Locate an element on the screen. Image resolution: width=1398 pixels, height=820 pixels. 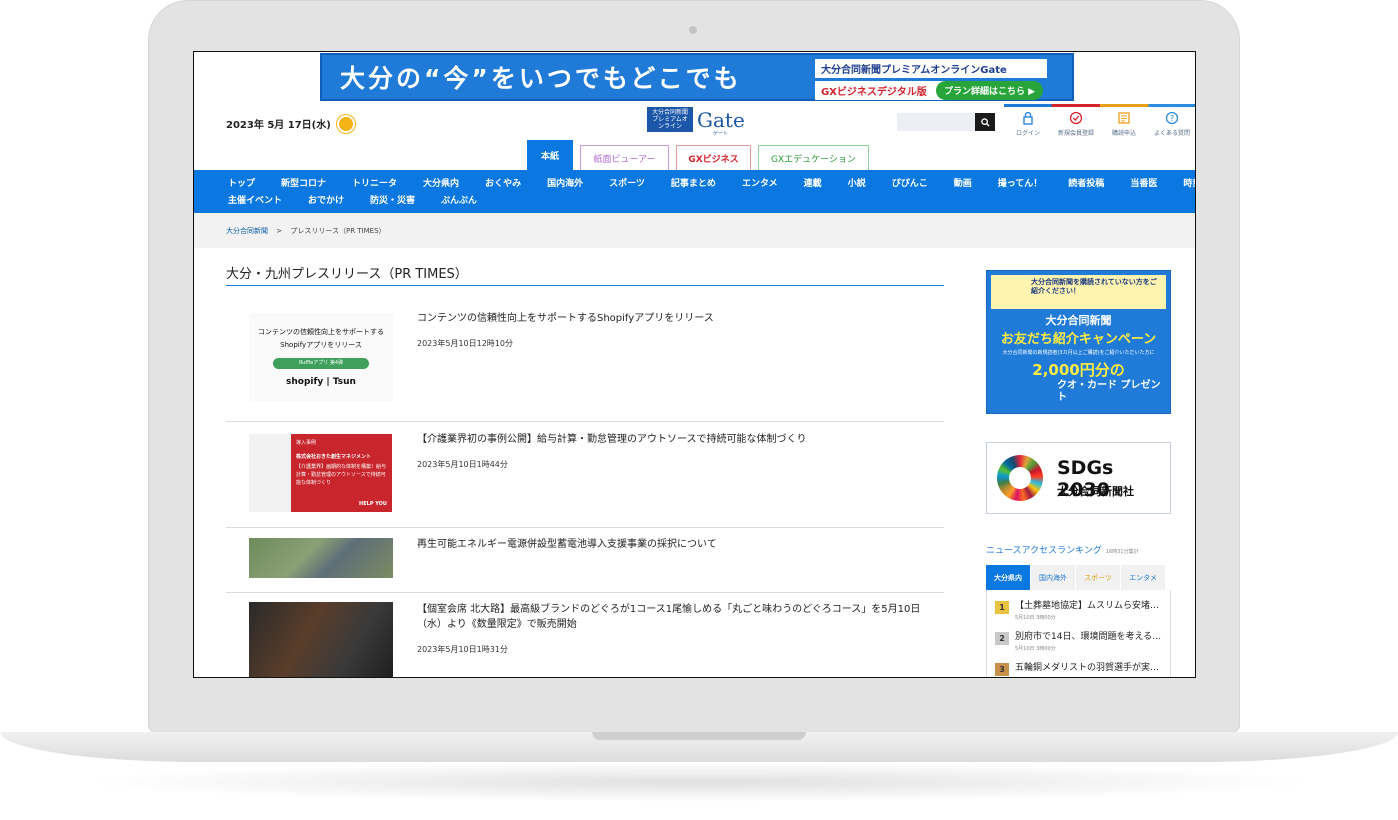
laptop-shadow is located at coordinates (699, 782).